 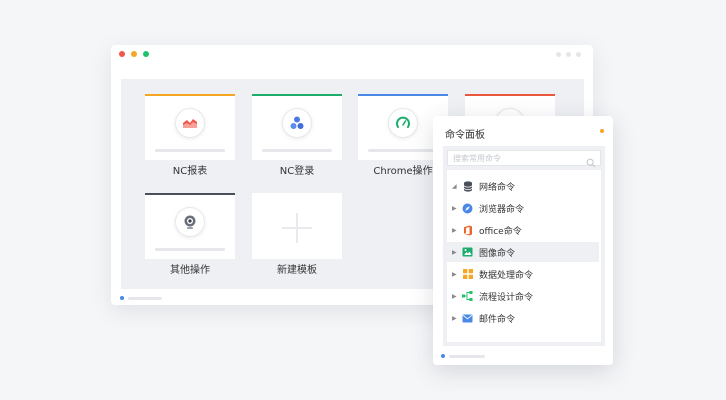 I want to click on tree-item-network: ◢ 网络命令, so click(x=523, y=186).